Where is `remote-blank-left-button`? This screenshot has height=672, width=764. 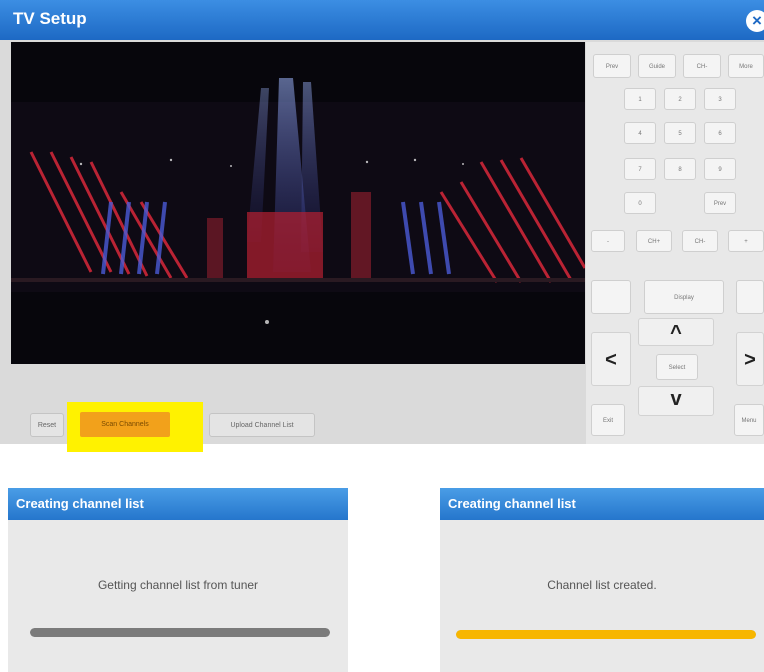
remote-blank-left-button is located at coordinates (611, 297).